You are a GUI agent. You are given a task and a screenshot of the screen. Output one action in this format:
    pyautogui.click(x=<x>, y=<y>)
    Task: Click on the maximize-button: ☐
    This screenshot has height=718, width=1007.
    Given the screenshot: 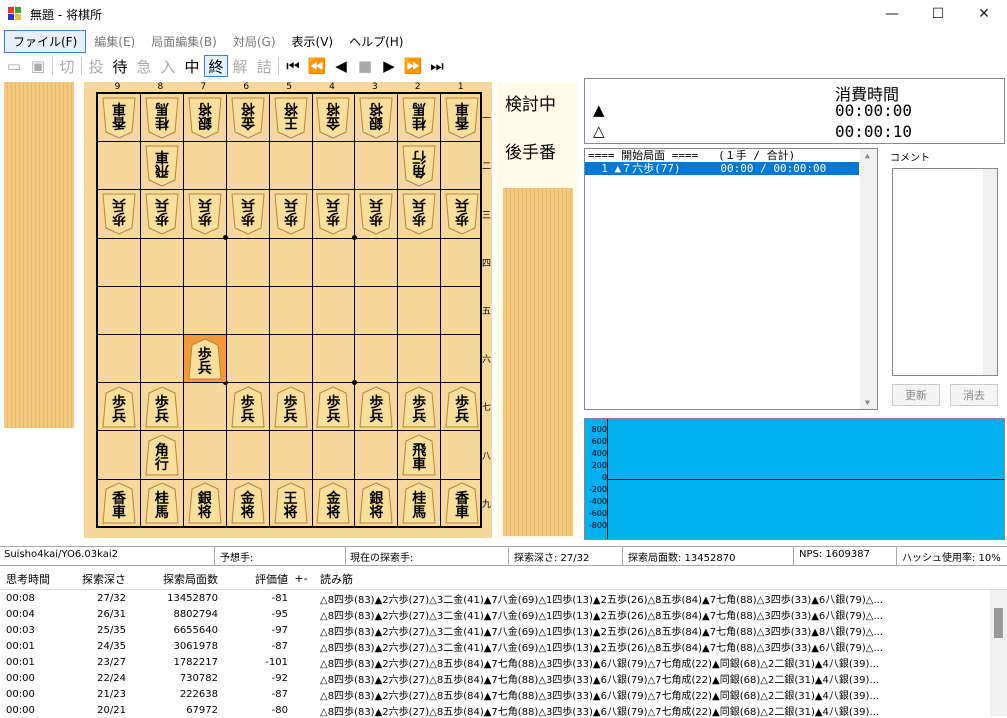 What is the action you would take?
    pyautogui.click(x=938, y=14)
    